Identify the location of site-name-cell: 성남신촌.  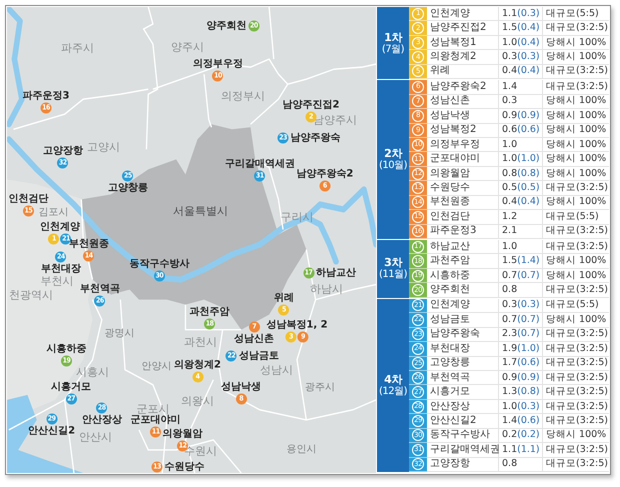
(463, 101).